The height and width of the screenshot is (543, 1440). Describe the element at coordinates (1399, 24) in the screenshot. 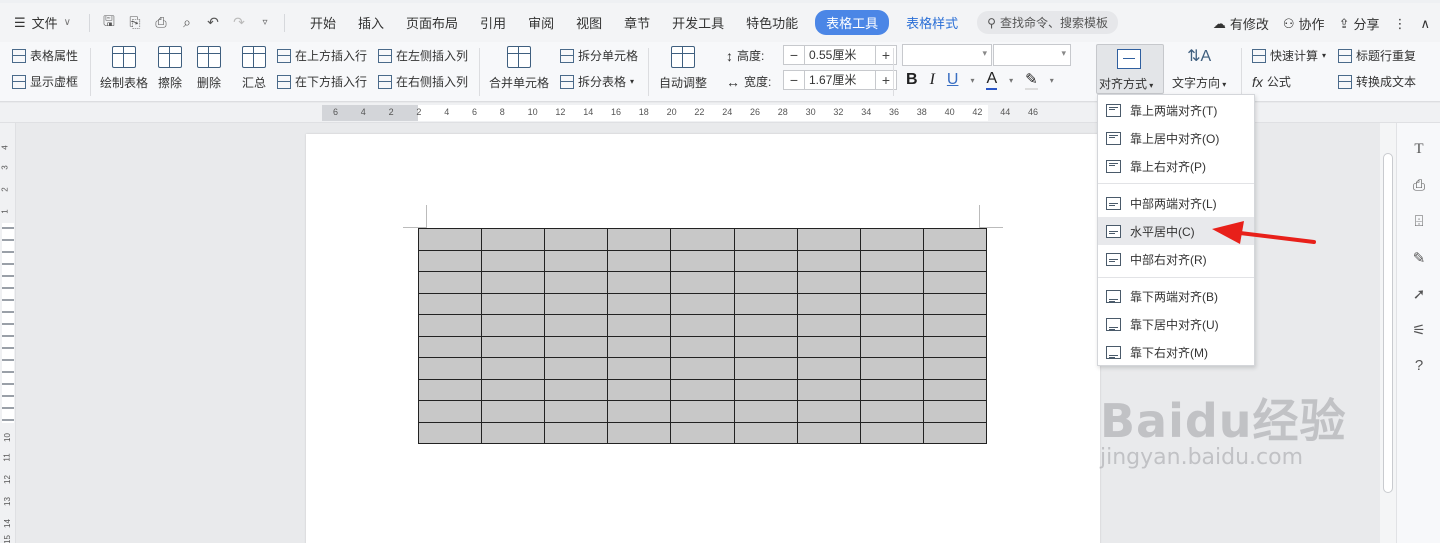

I see `more-options-icon: ⋮` at that location.